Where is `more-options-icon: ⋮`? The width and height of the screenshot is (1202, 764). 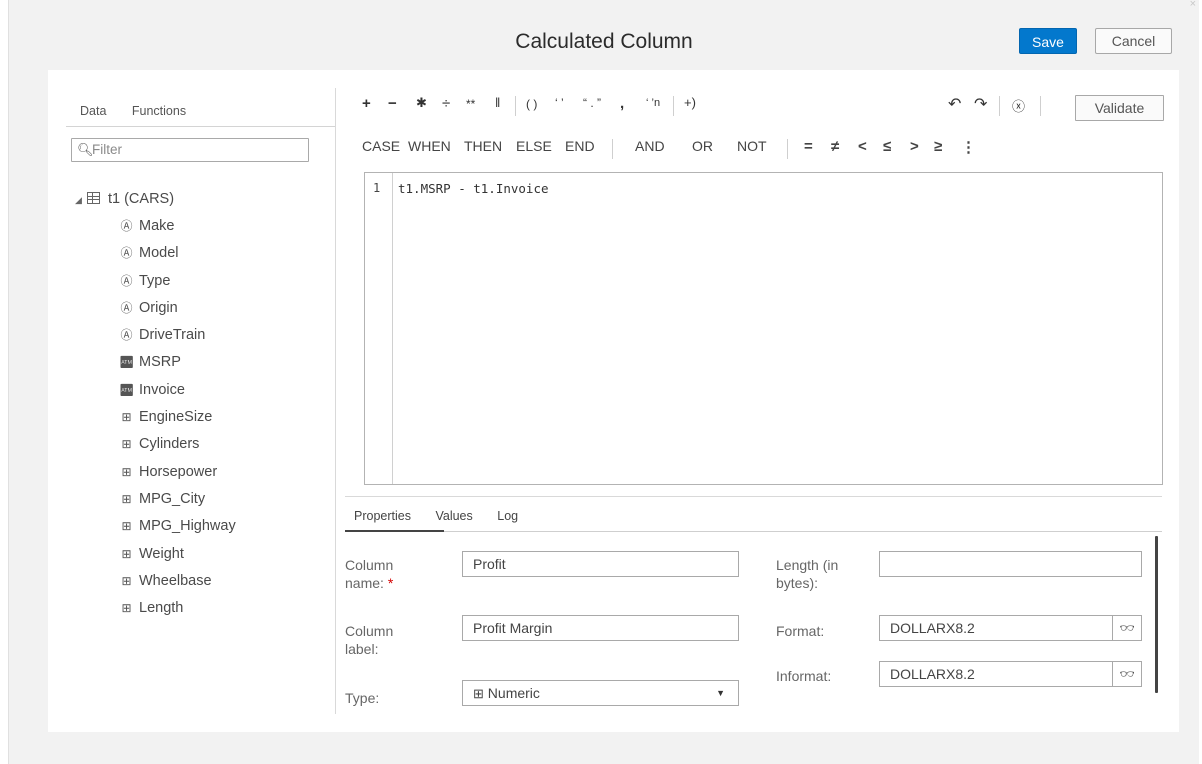
more-options-icon: ⋮ is located at coordinates (968, 147).